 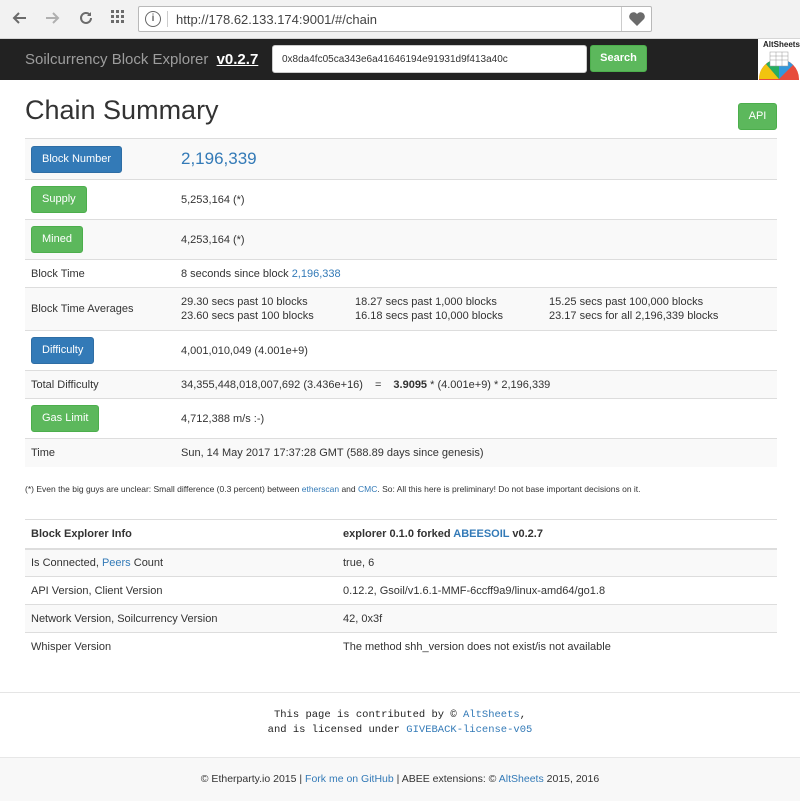 I want to click on apps-grid-icon, so click(x=118, y=18).